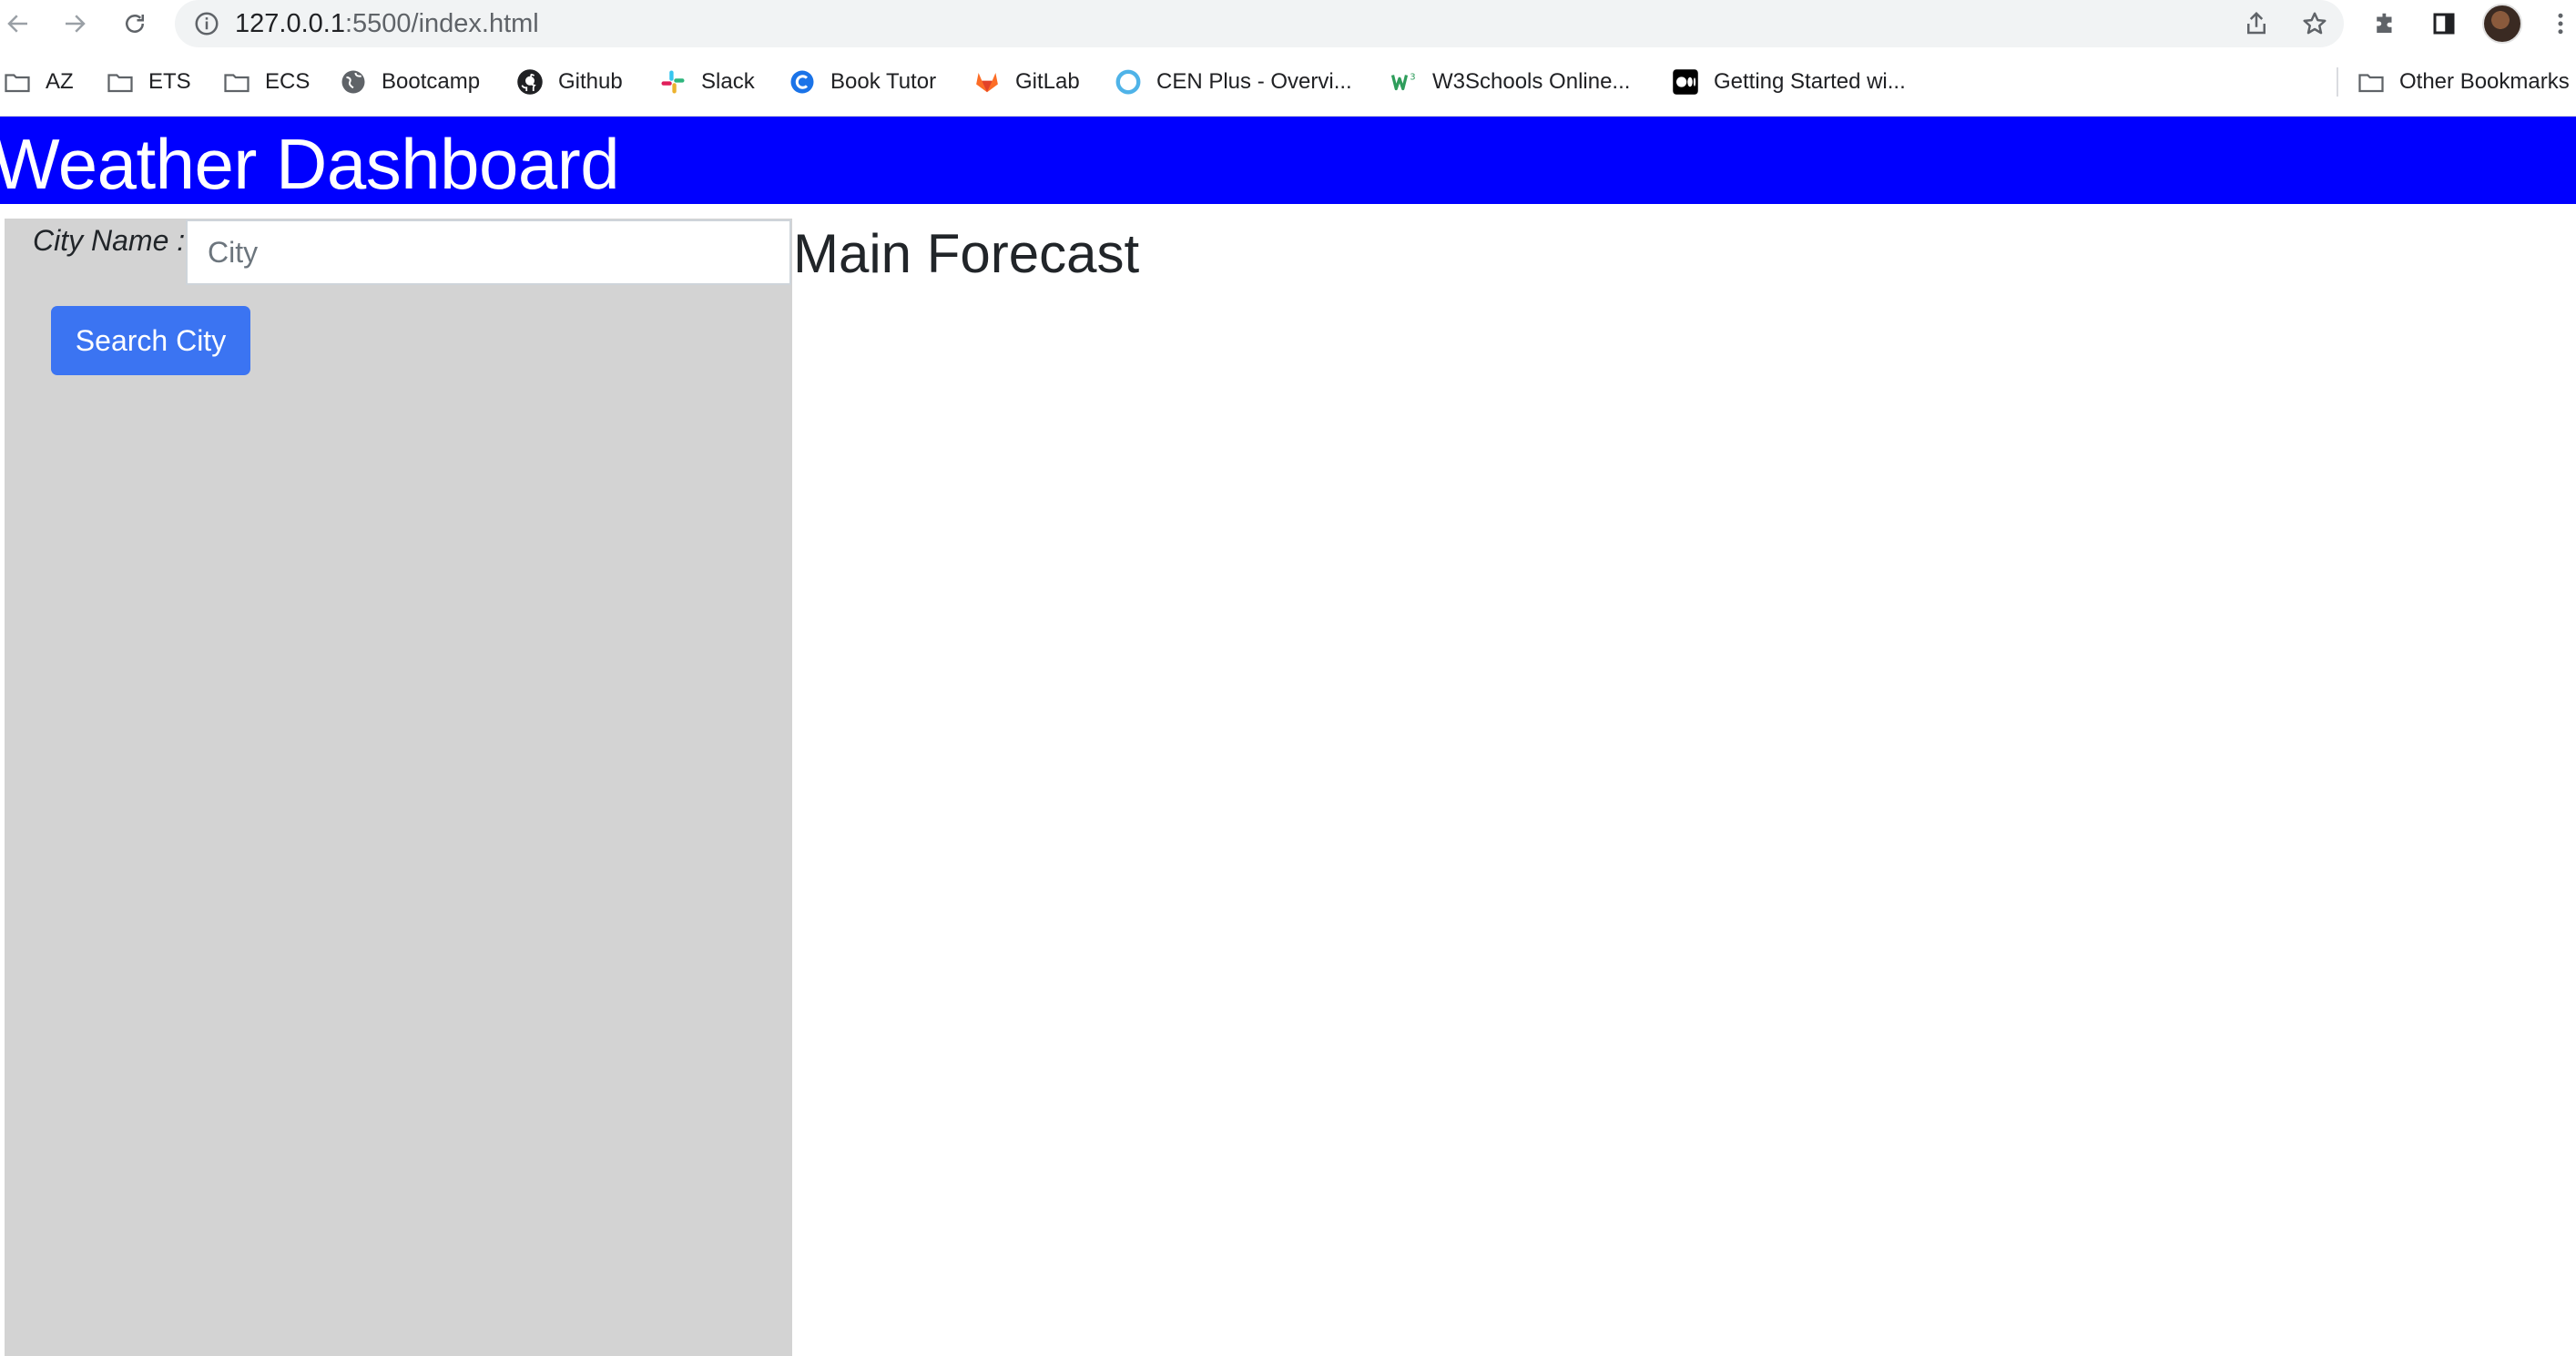 The height and width of the screenshot is (1356, 2576). I want to click on main-forecast-section: Main Forecast, so click(966, 254).